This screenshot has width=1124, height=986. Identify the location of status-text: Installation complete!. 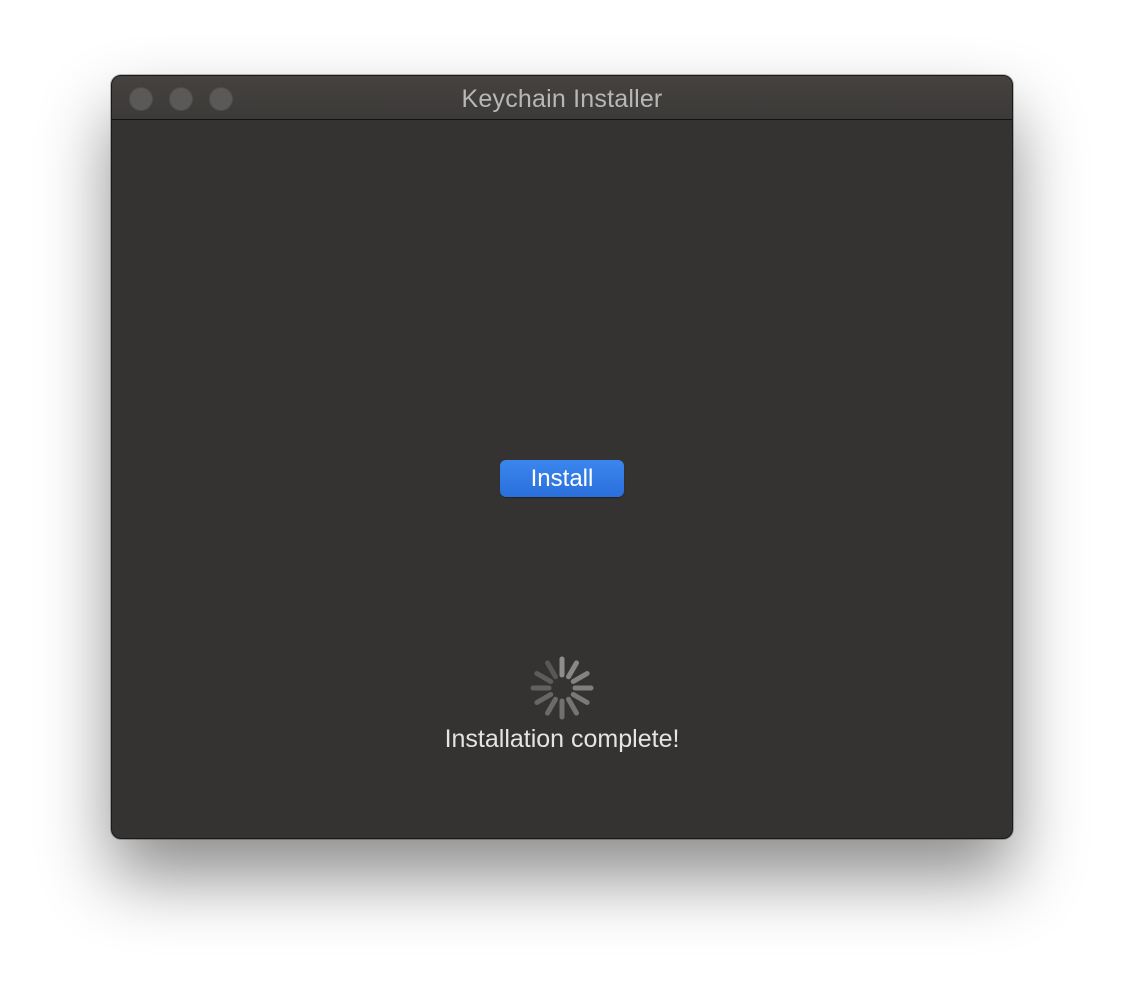
(562, 739).